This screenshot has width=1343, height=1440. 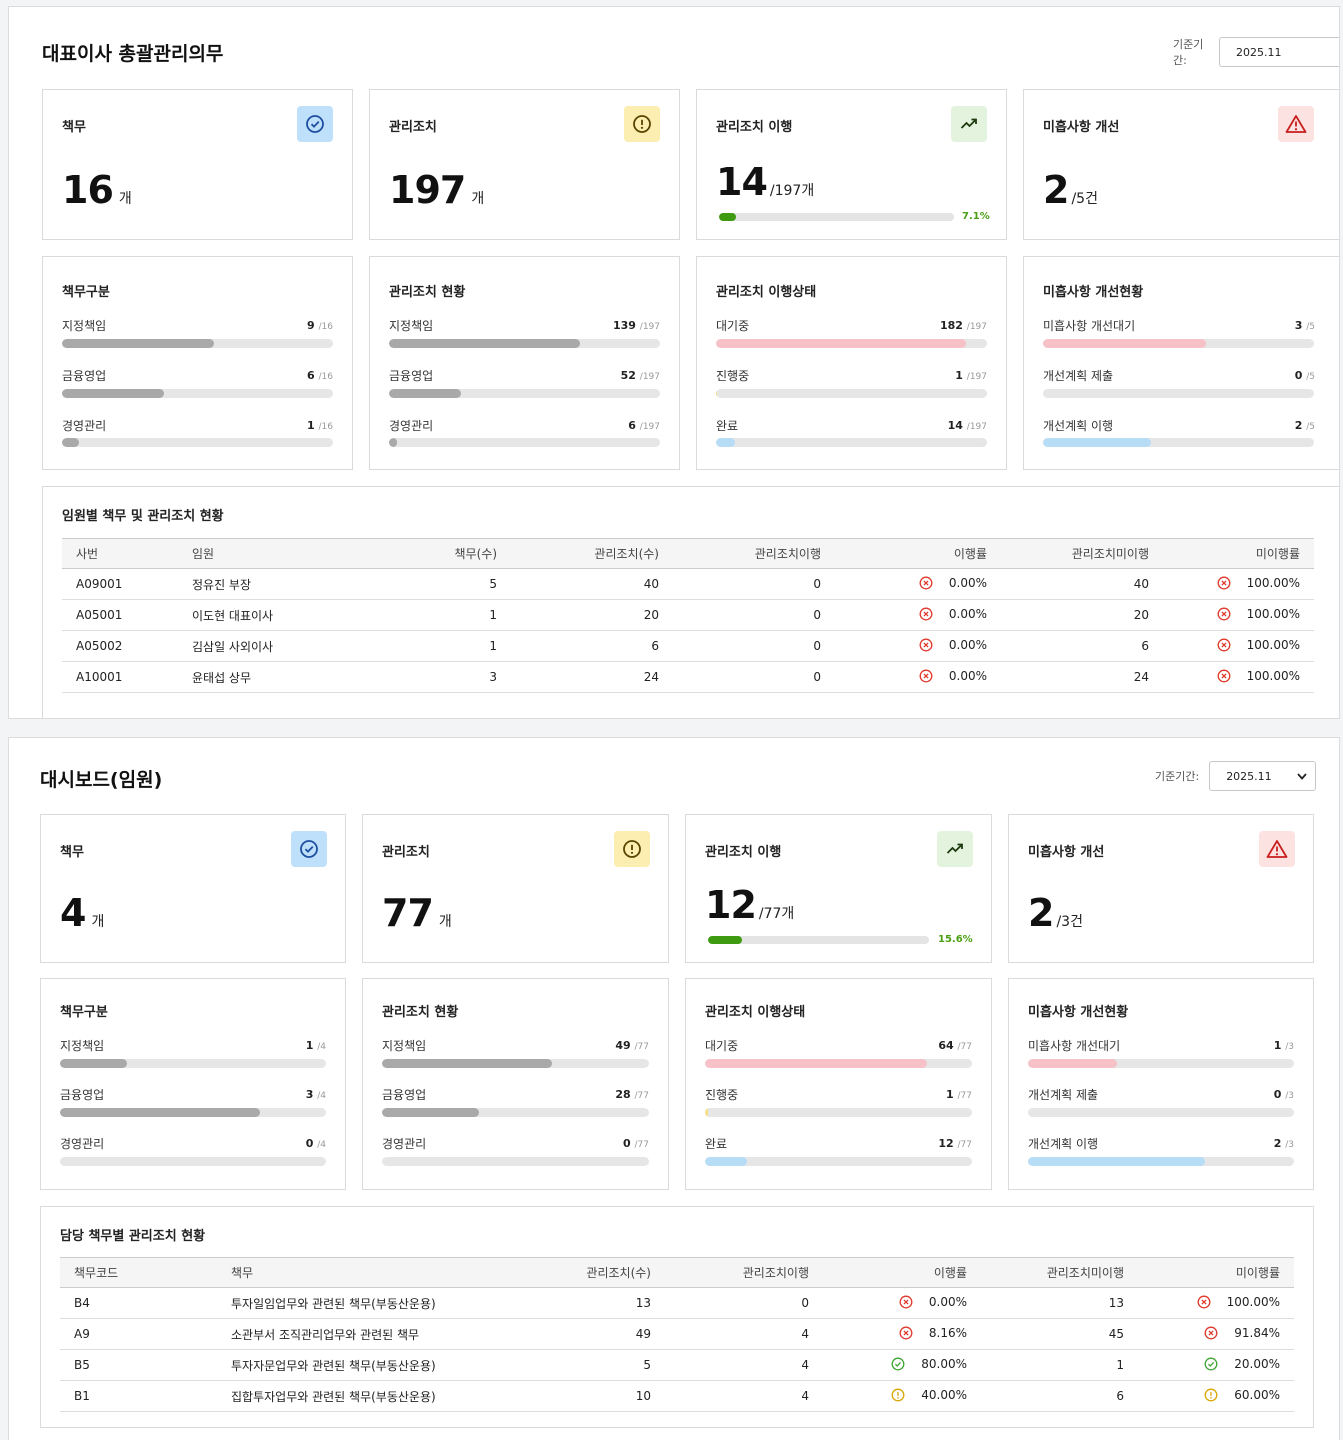 What do you see at coordinates (377, 1303) in the screenshot?
I see `table-cell: 투자일임업무와 관련된 책무(부동산운용)` at bounding box center [377, 1303].